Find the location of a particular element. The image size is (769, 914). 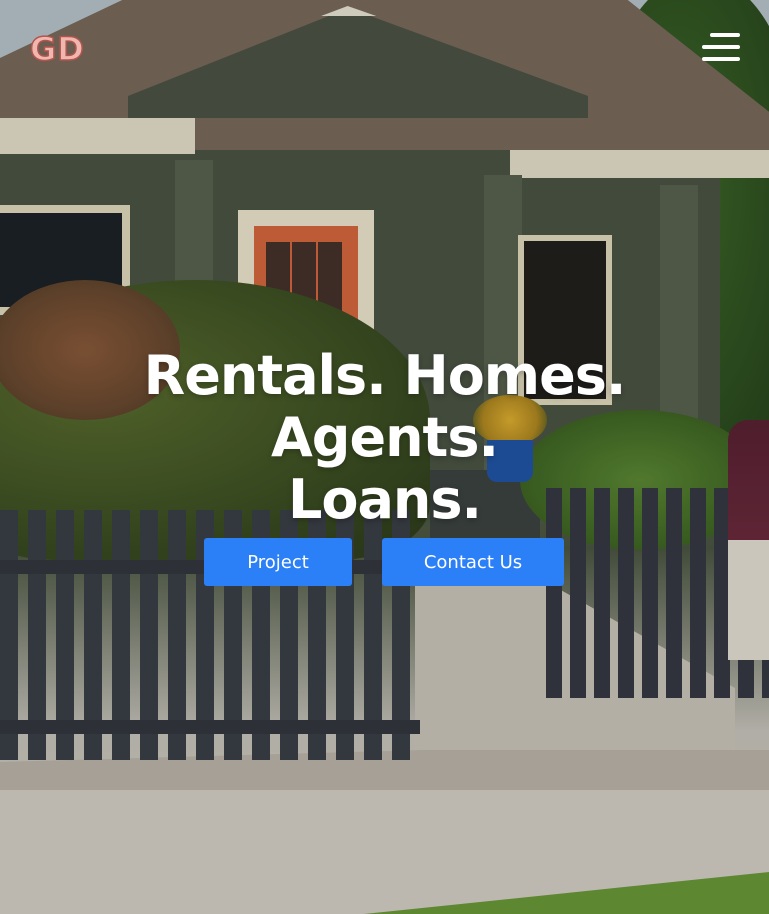

site-logo: GD is located at coordinates (57, 49).